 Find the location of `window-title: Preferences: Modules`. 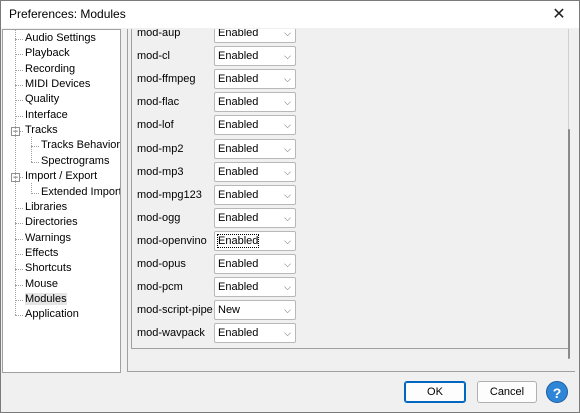

window-title: Preferences: Modules is located at coordinates (67, 14).